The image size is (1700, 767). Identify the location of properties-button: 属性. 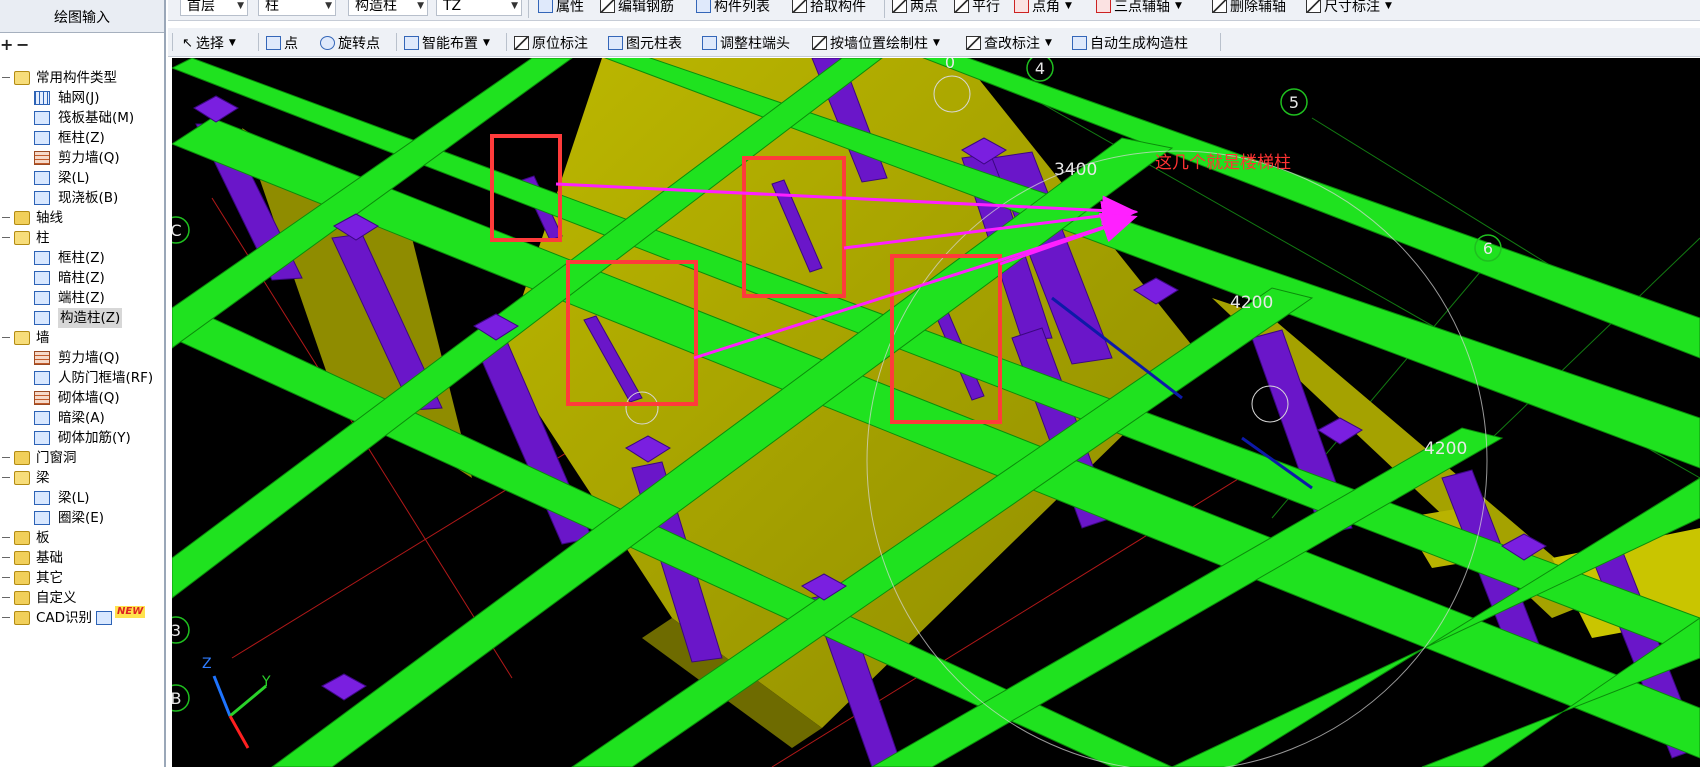
(561, 8).